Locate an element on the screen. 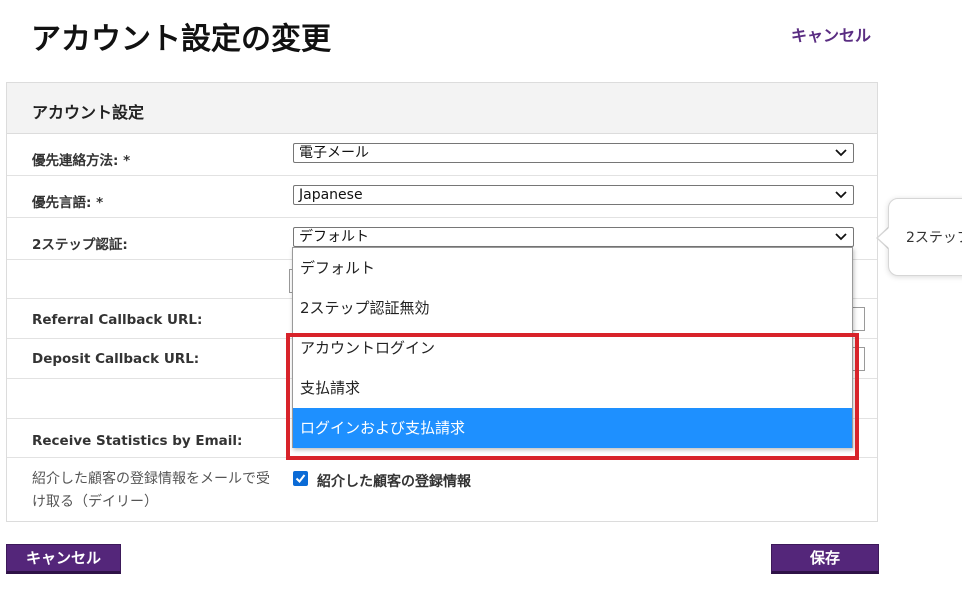 The height and width of the screenshot is (590, 962). dropdown-option-account-login: アカウントログイン is located at coordinates (572, 348).